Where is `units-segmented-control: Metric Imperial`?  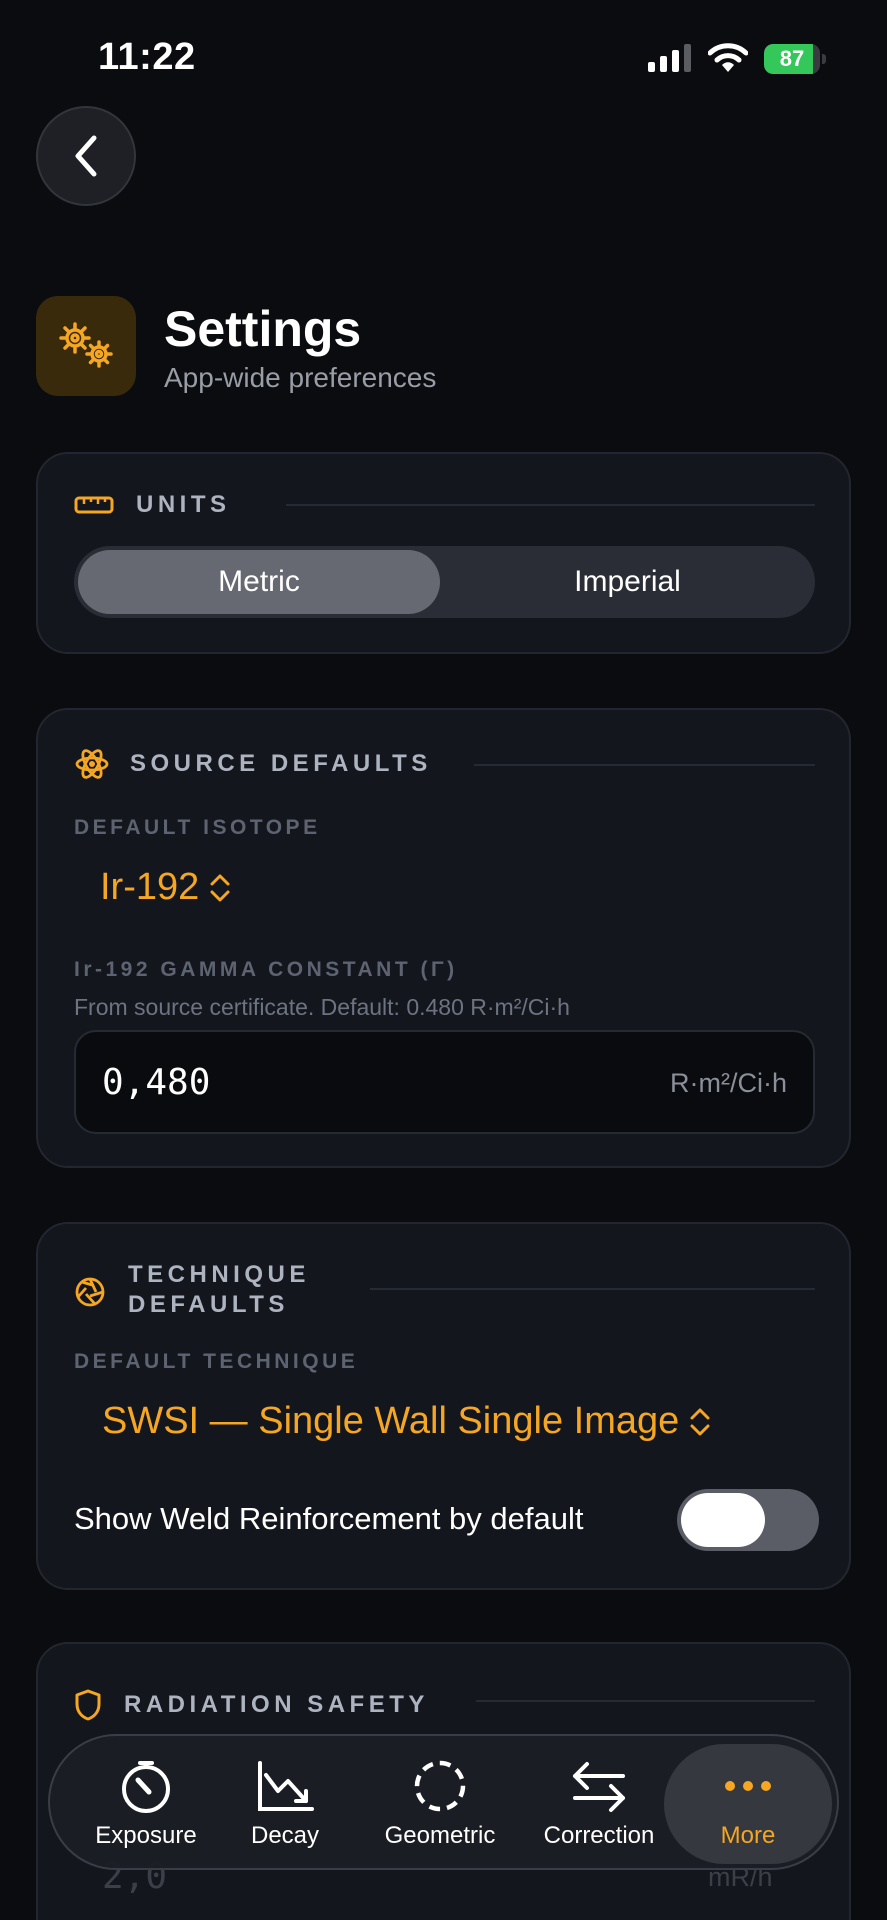
units-segmented-control: Metric Imperial is located at coordinates (444, 582).